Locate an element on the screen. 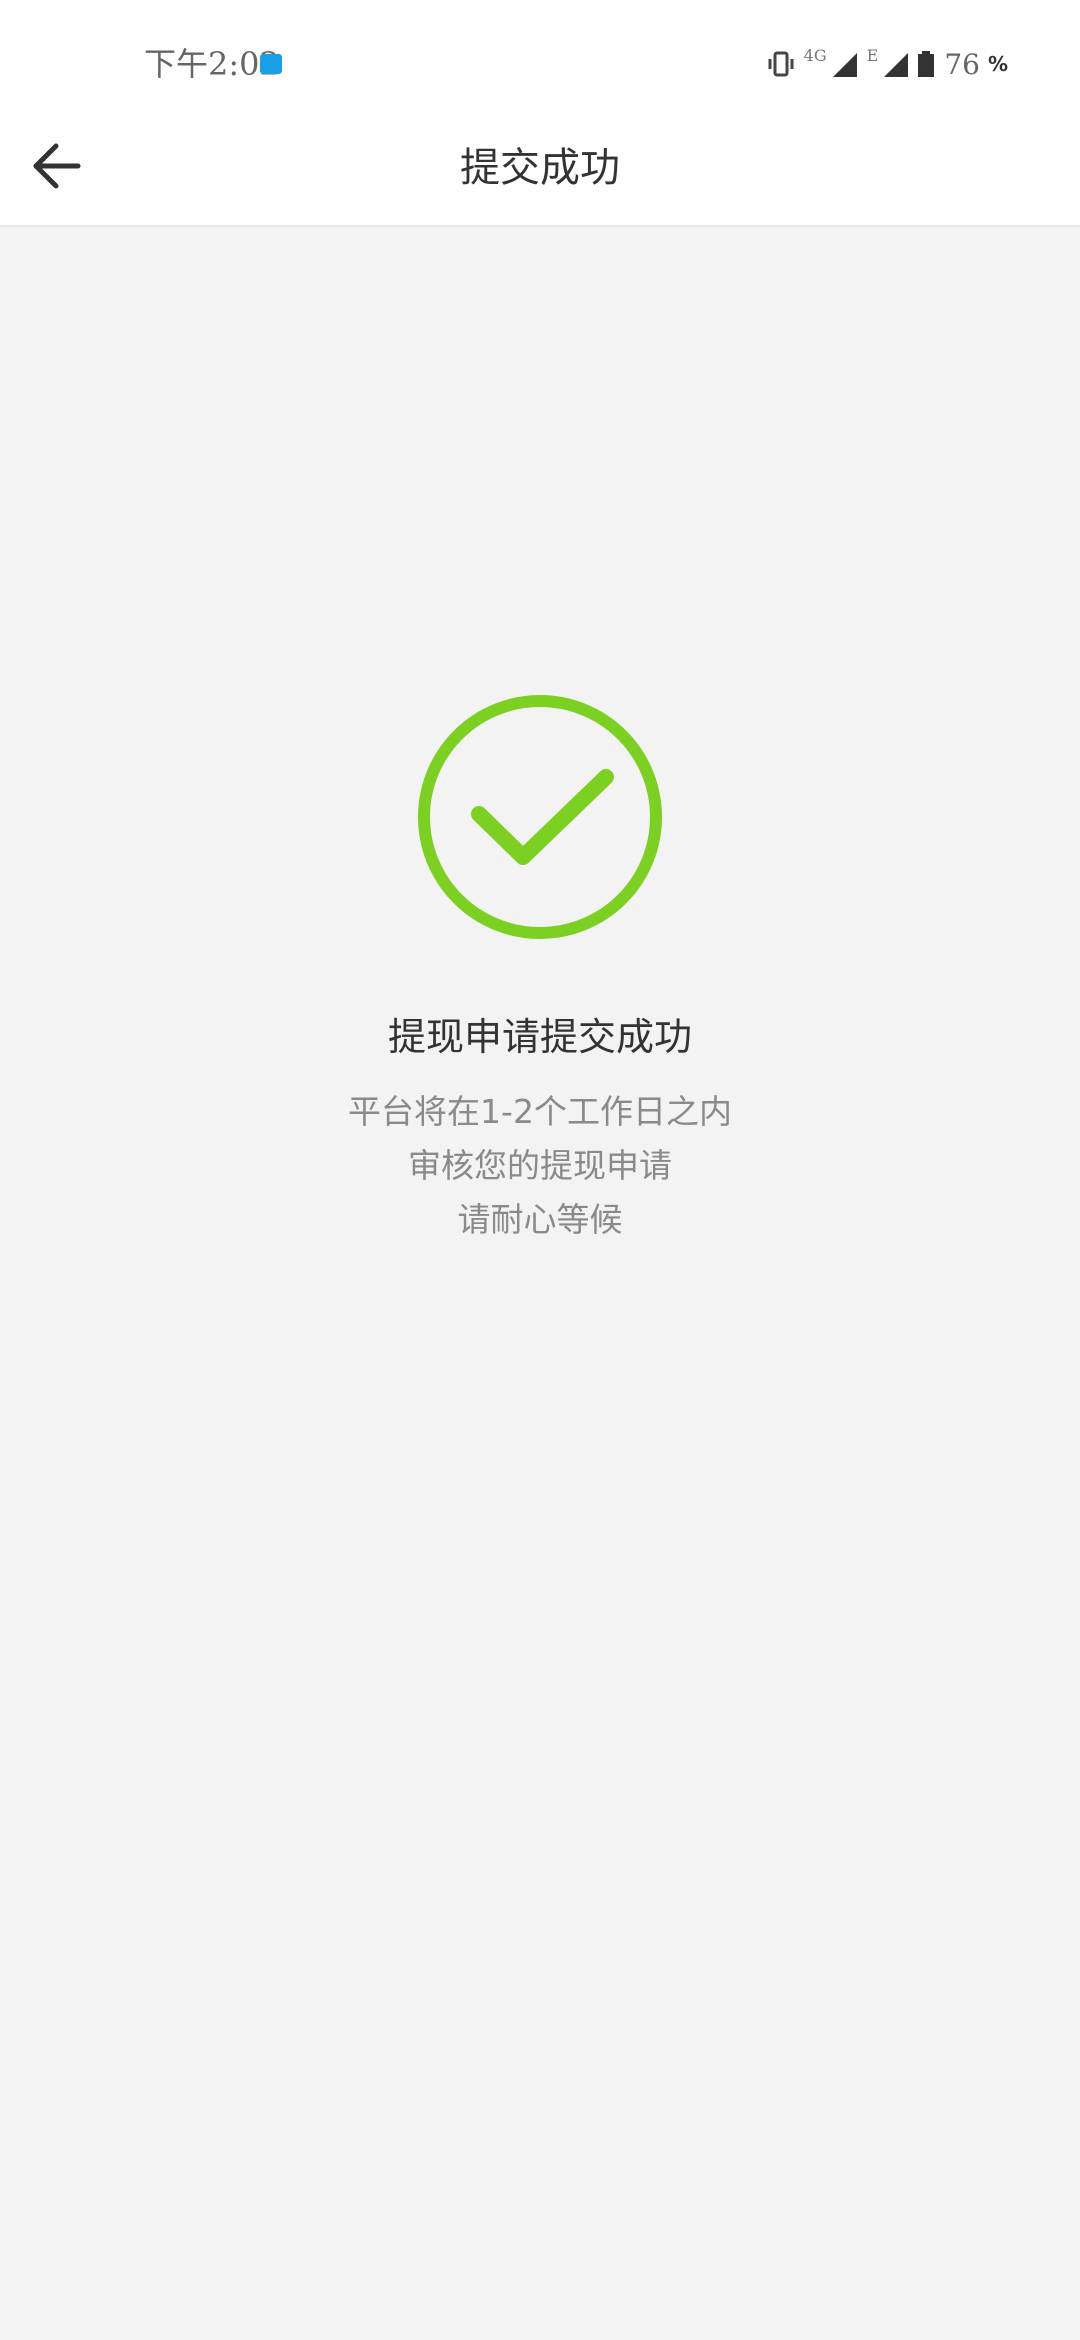 The image size is (1080, 2340). battery-level: 76 is located at coordinates (962, 64).